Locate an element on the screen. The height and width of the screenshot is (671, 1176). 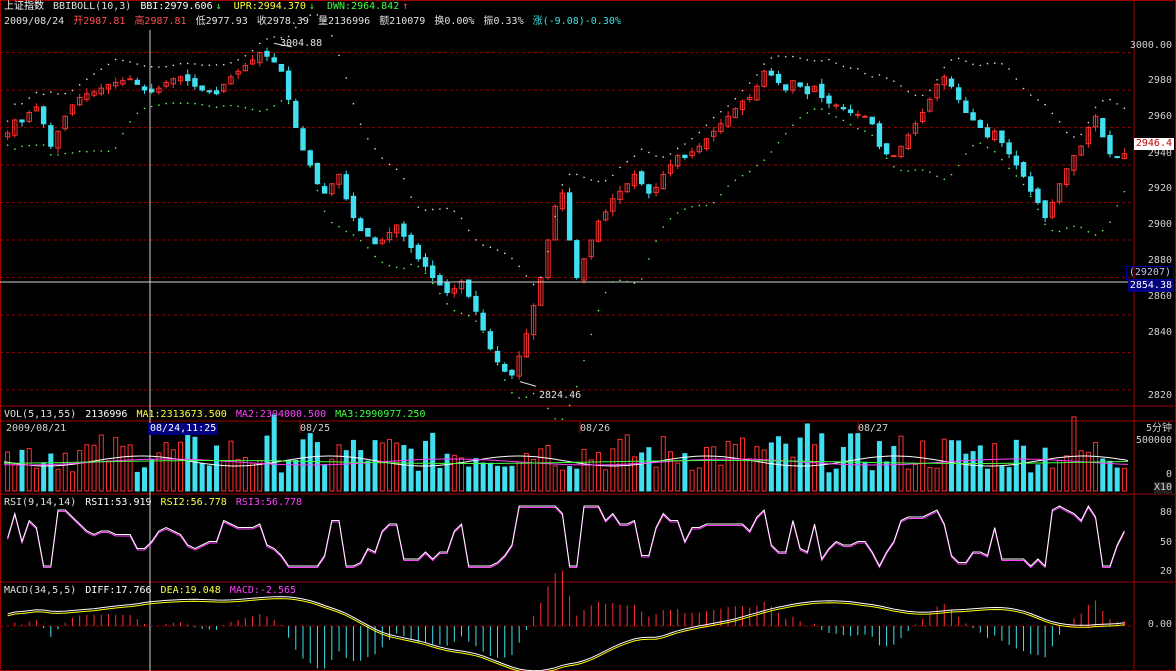
macd-name: MACD(34,5,5) is located at coordinates (40, 590).